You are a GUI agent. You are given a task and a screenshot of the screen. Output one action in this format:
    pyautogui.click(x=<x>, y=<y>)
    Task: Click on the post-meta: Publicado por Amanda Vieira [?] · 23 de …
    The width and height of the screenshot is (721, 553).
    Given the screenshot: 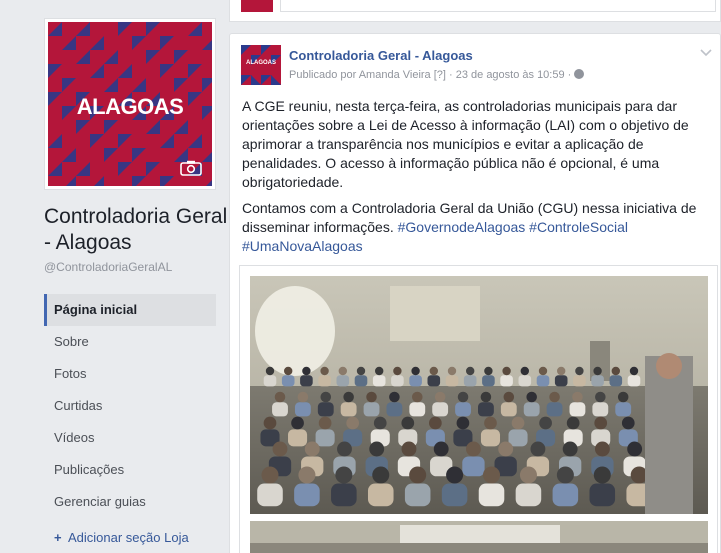 What is the action you would take?
    pyautogui.click(x=437, y=75)
    